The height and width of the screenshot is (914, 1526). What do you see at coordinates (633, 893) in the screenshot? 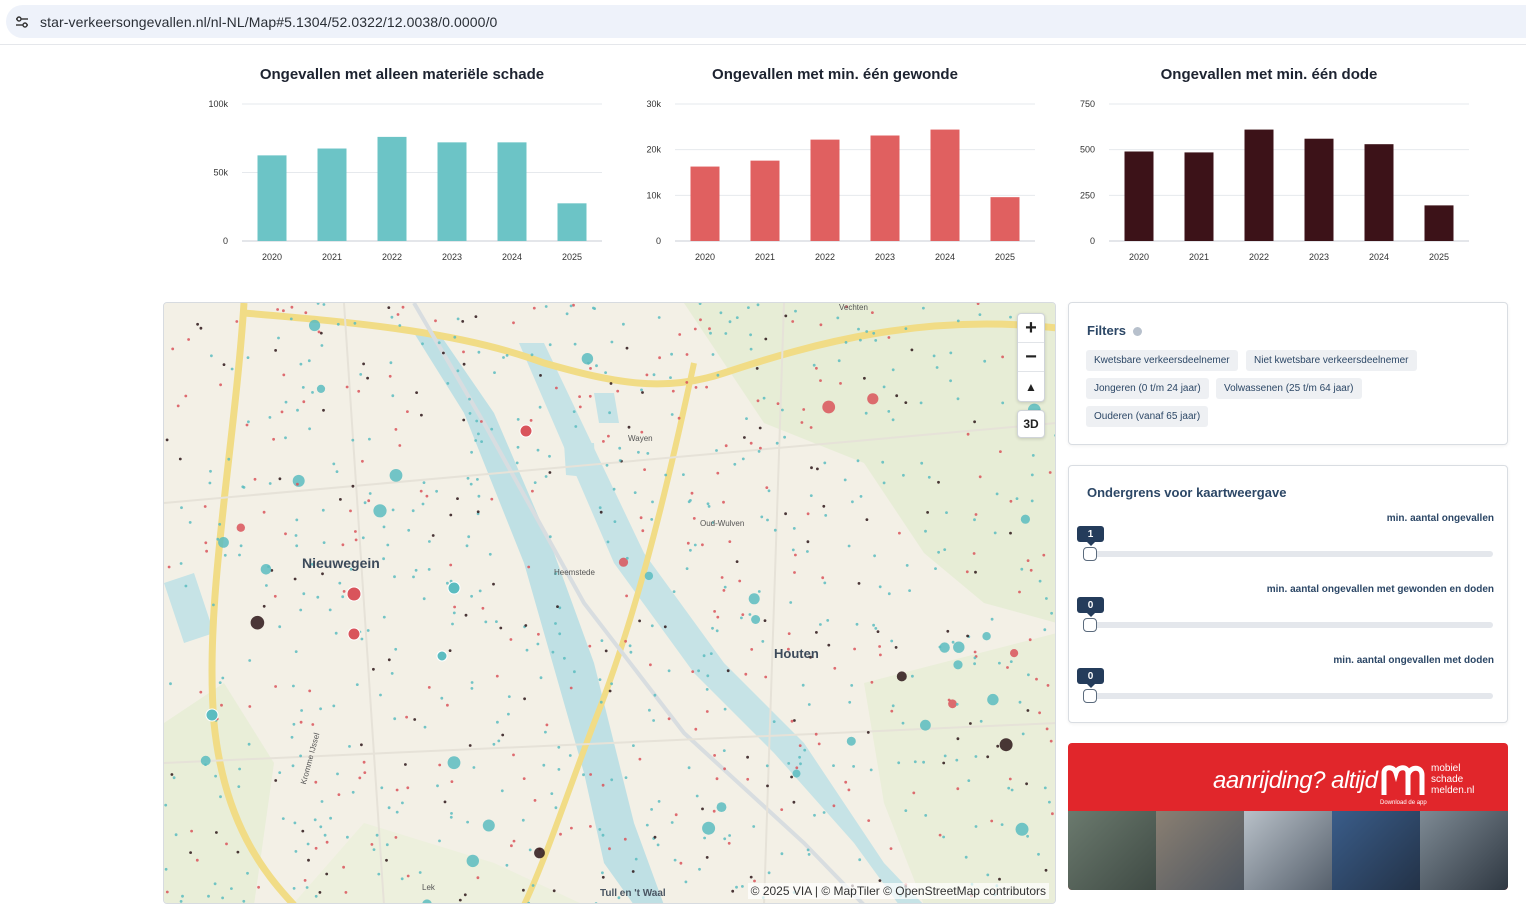
I see `place-label-tull: Tull en 't Waal` at bounding box center [633, 893].